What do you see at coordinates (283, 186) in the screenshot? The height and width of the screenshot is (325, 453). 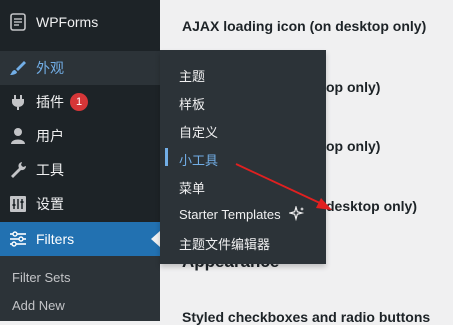 I see `annotation-arrow` at bounding box center [283, 186].